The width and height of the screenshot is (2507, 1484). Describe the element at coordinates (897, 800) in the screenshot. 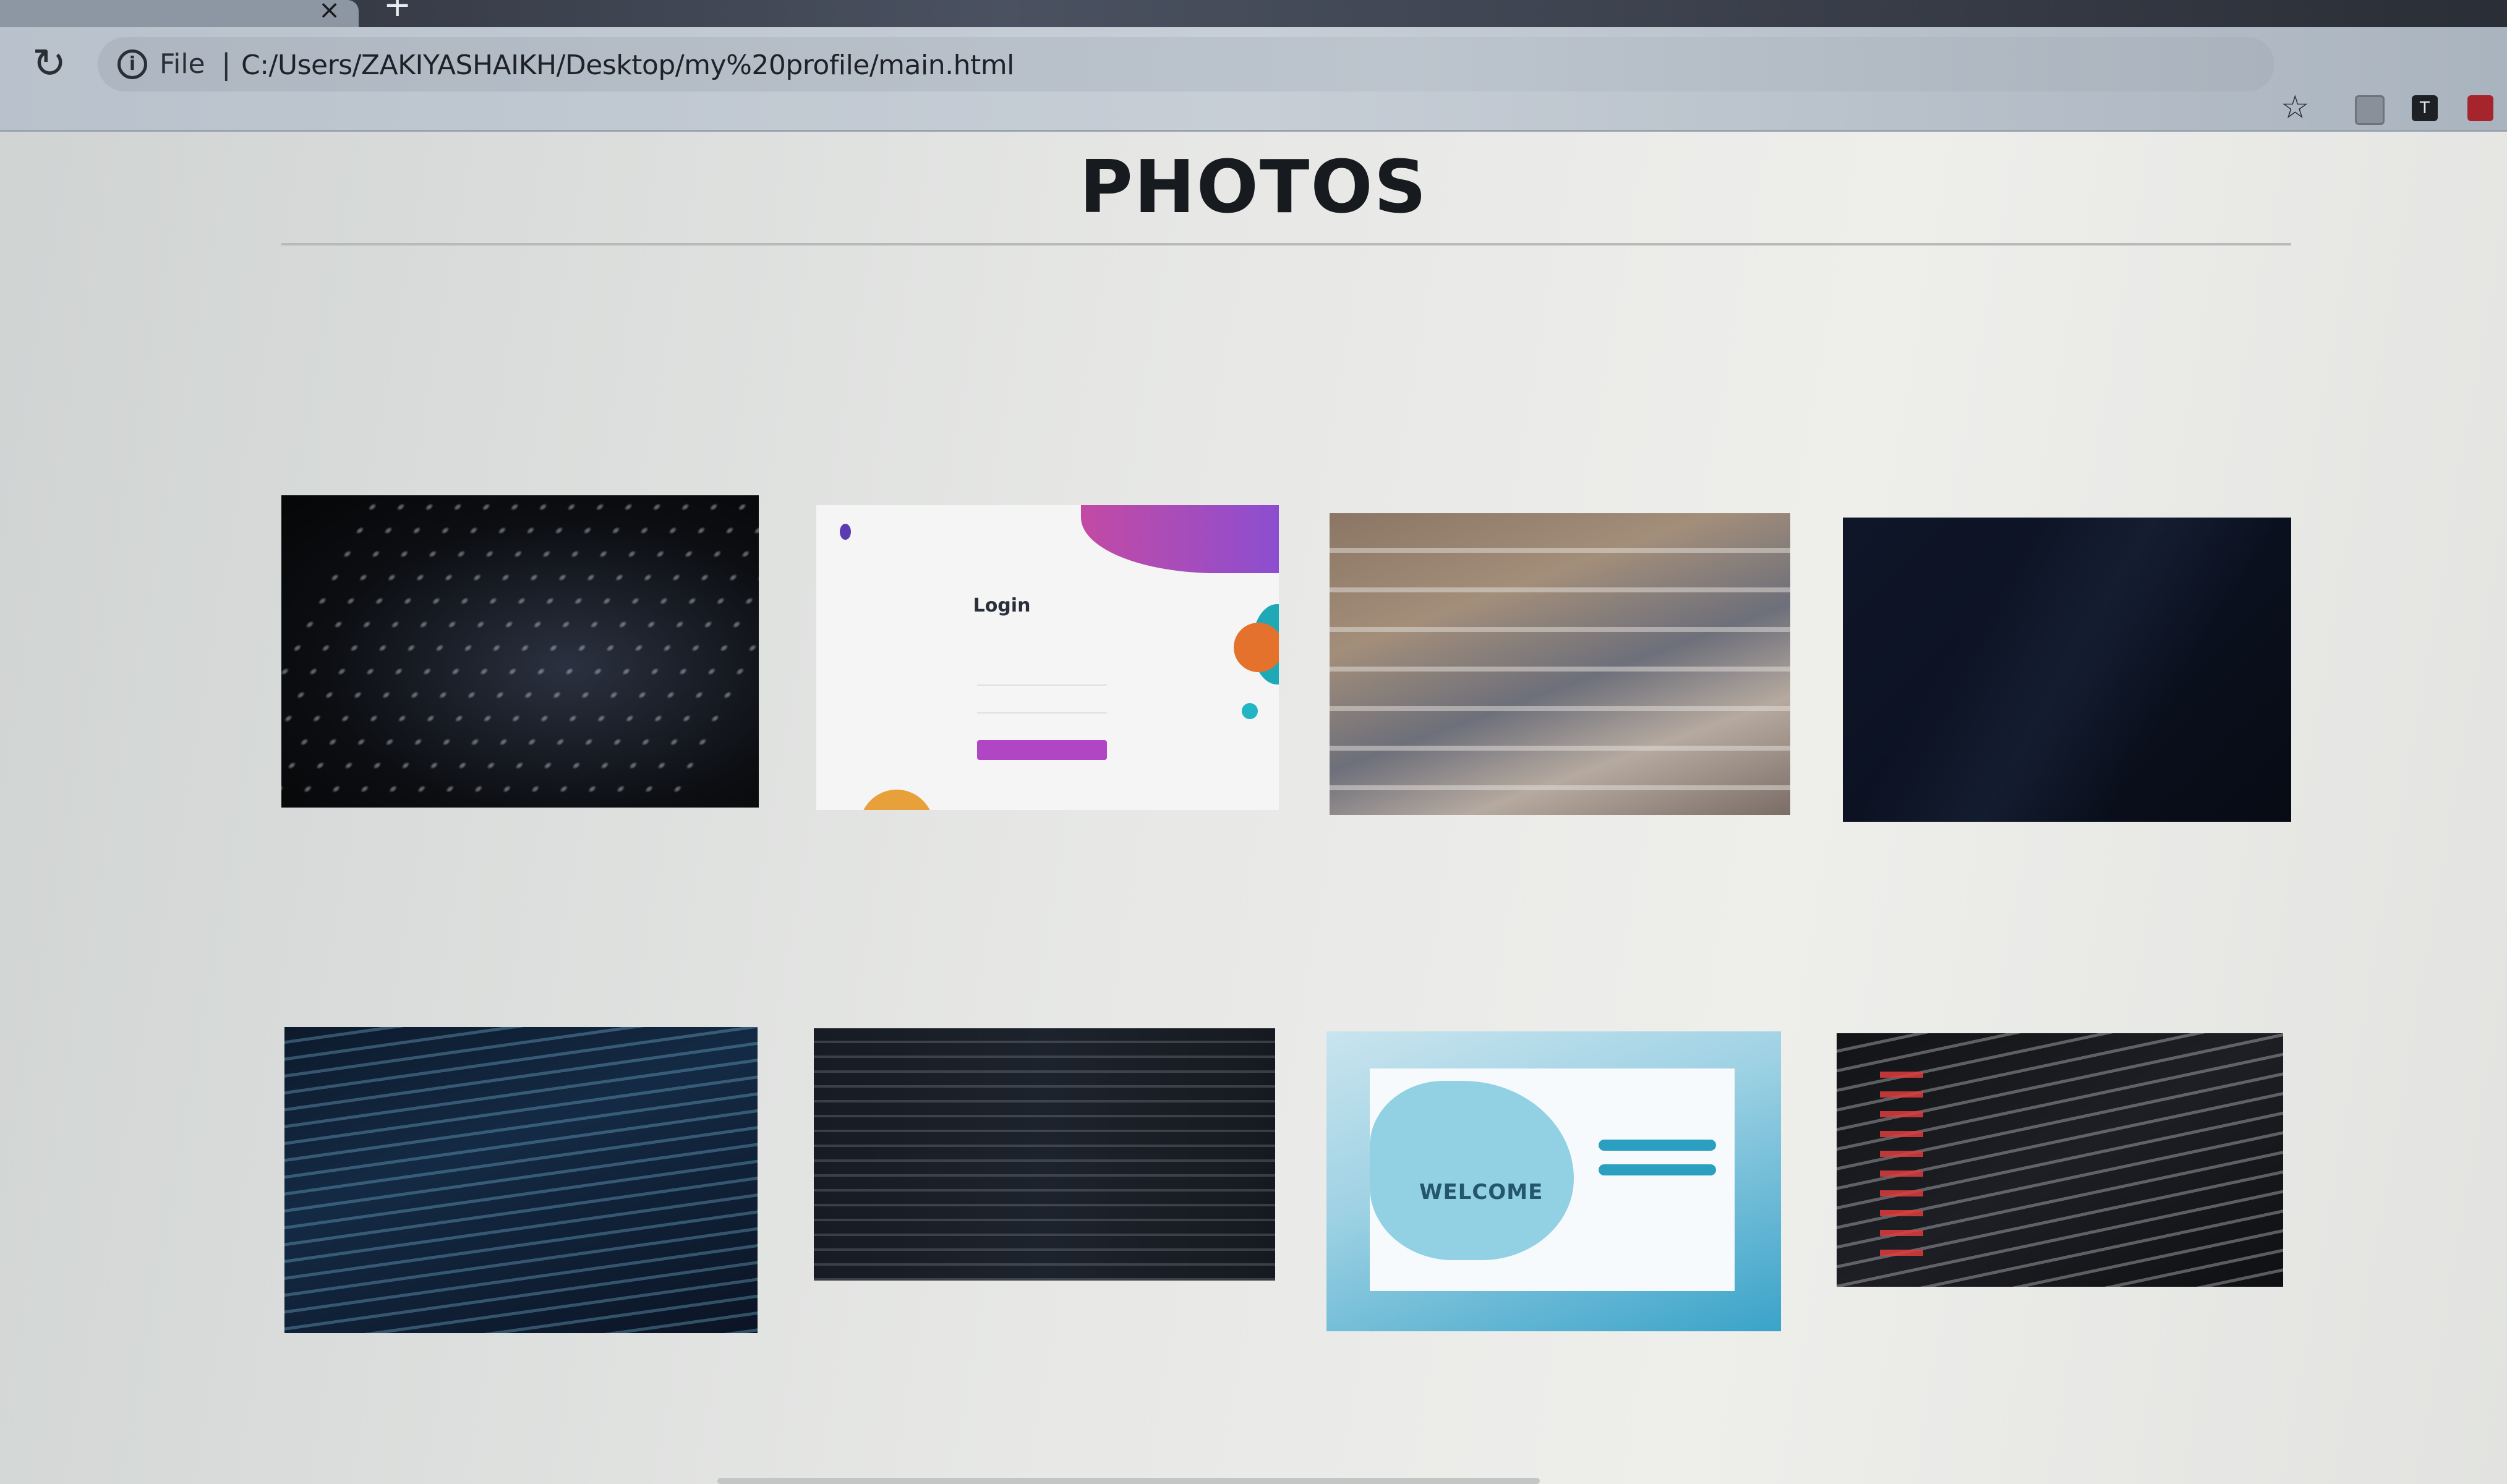

I see `decorative-semicircle` at that location.